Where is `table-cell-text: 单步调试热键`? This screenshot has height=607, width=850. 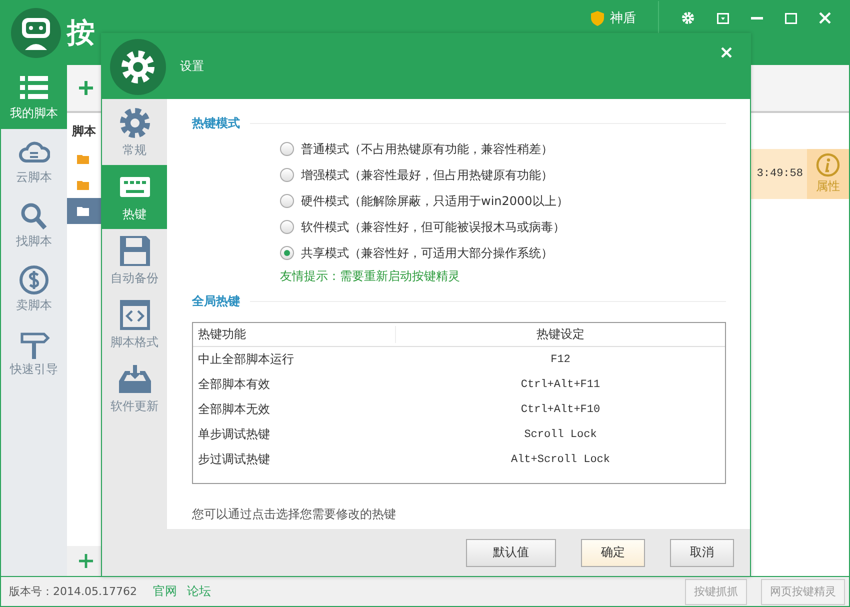
table-cell-text: 单步调试热键 is located at coordinates (234, 434).